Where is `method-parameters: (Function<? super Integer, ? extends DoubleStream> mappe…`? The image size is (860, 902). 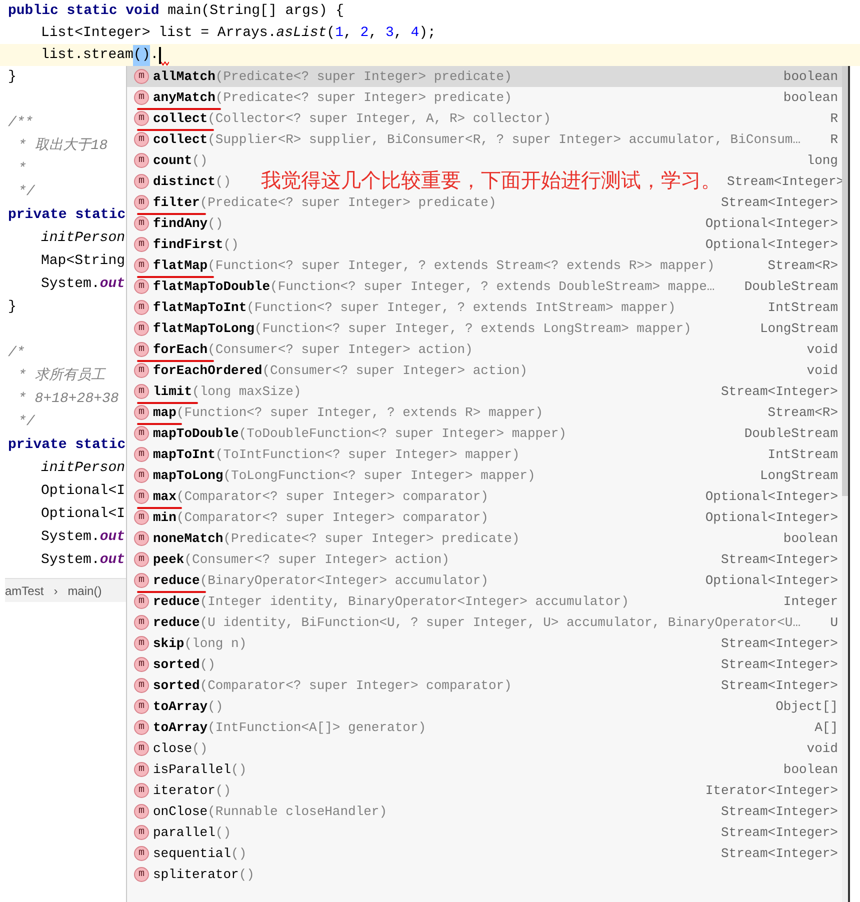
method-parameters: (Function<? super Integer, ? extends DoubleStream> mappe… is located at coordinates (492, 287).